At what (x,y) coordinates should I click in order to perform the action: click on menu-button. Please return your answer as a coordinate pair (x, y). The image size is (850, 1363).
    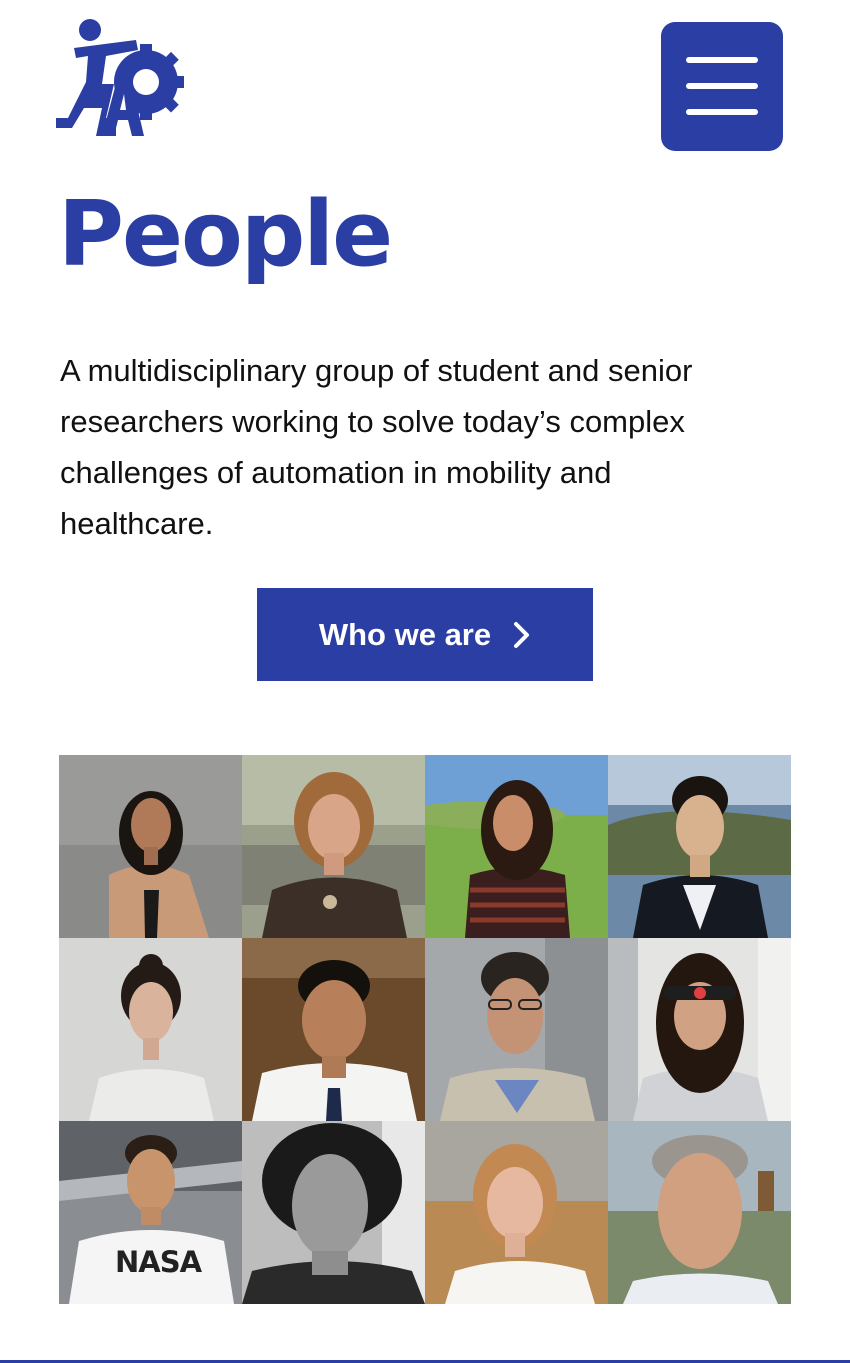
    Looking at the image, I should click on (722, 86).